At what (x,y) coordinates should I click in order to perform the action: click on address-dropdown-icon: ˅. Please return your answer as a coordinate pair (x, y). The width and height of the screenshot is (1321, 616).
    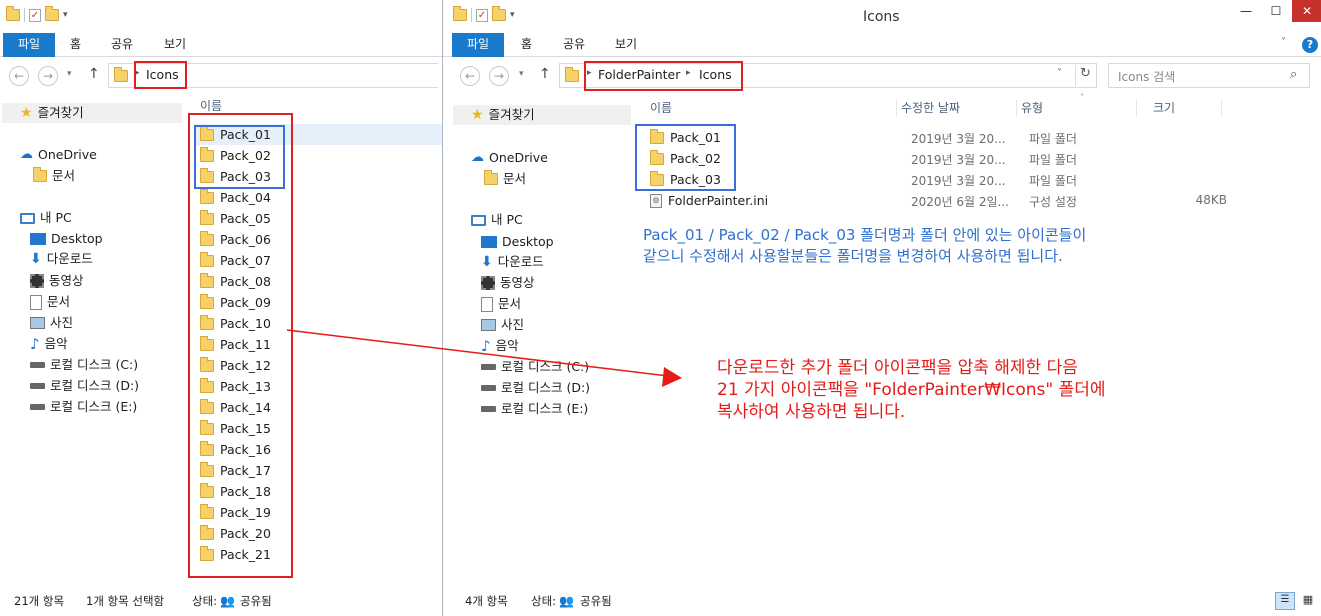
    Looking at the image, I should click on (1059, 73).